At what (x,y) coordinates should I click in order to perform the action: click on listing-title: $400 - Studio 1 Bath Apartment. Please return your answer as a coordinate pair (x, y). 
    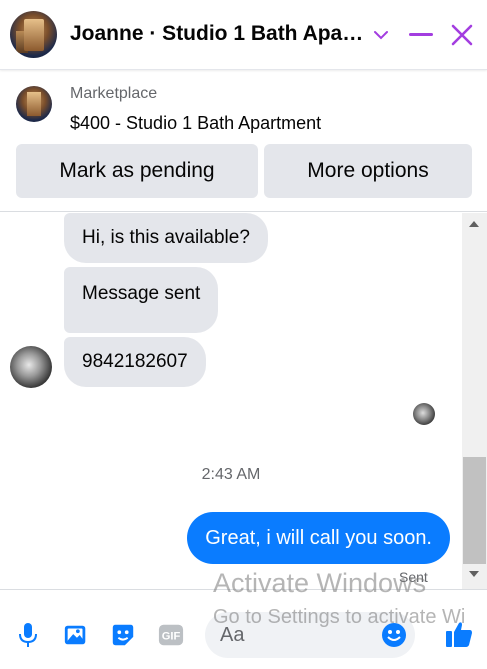
    Looking at the image, I should click on (195, 123).